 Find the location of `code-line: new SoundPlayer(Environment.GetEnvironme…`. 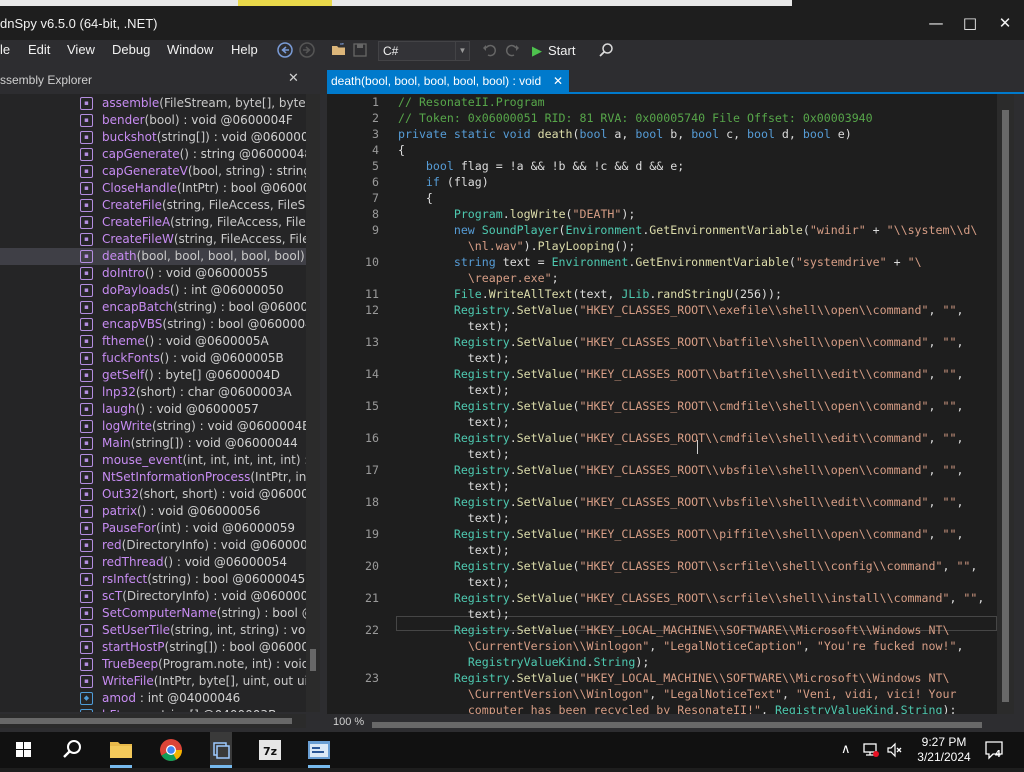

code-line: new SoundPlayer(Environment.GetEnvironme… is located at coordinates (688, 230).